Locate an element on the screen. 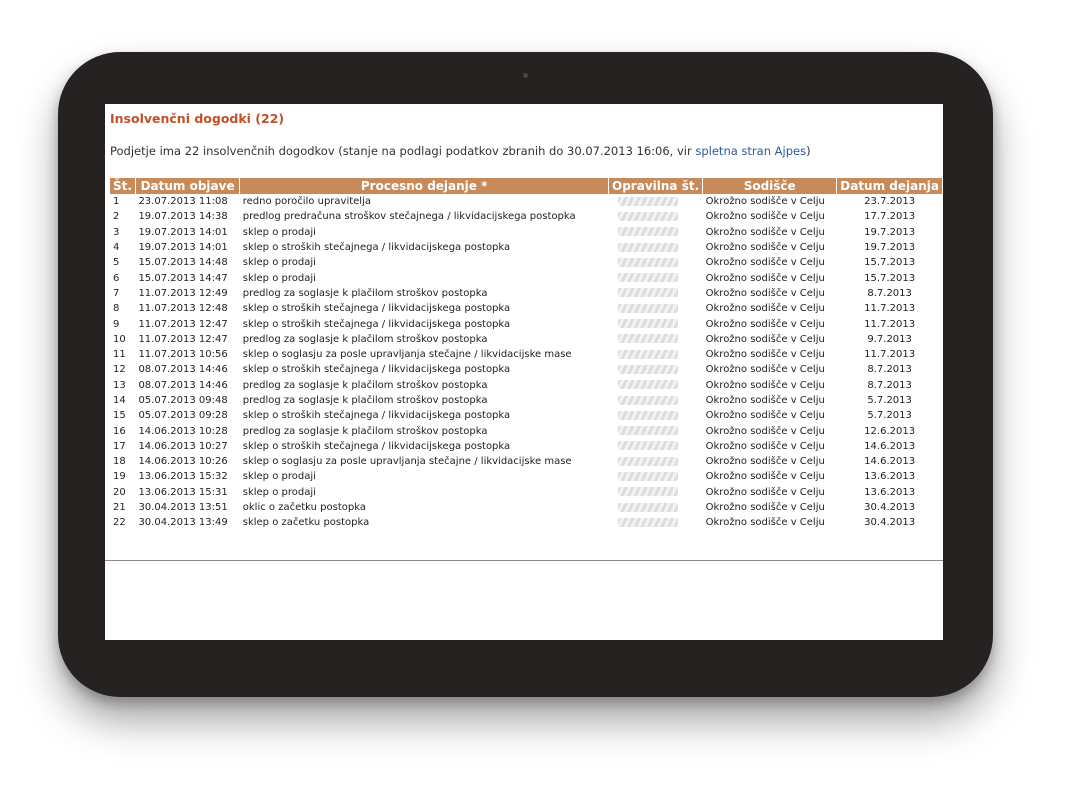  cell-date: 19.07.2013 14:38 is located at coordinates (183, 217).